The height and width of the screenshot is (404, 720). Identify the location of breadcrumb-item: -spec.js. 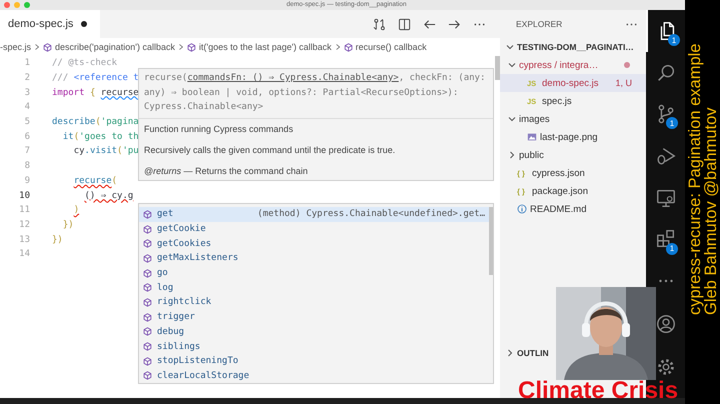
(16, 47).